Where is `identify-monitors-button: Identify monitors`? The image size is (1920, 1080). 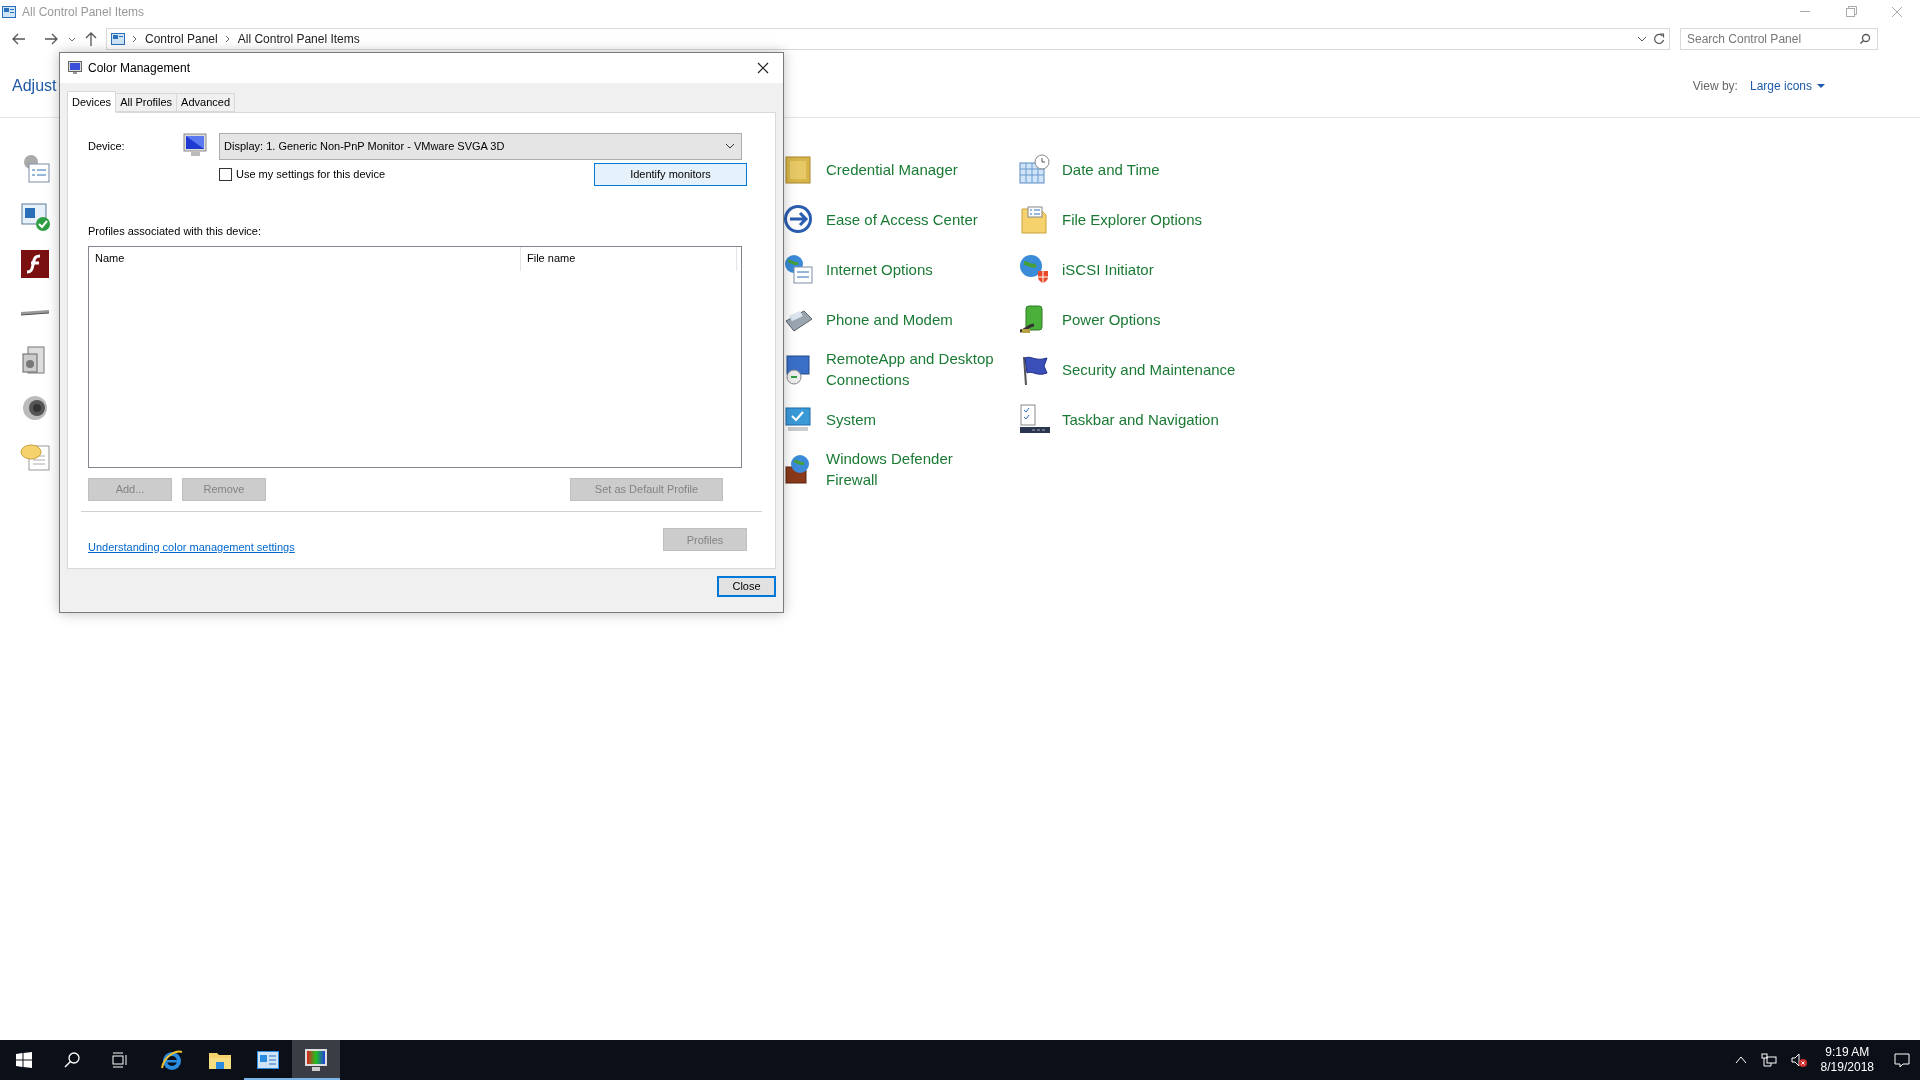
identify-monitors-button: Identify monitors is located at coordinates (670, 174).